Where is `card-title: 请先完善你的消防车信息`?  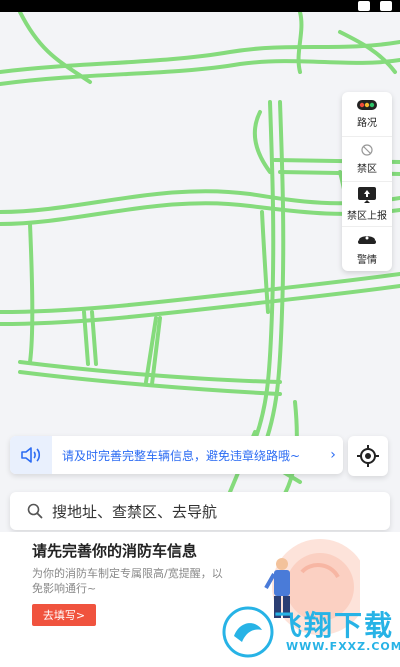 card-title: 请先完善你的消防车信息 is located at coordinates (115, 551).